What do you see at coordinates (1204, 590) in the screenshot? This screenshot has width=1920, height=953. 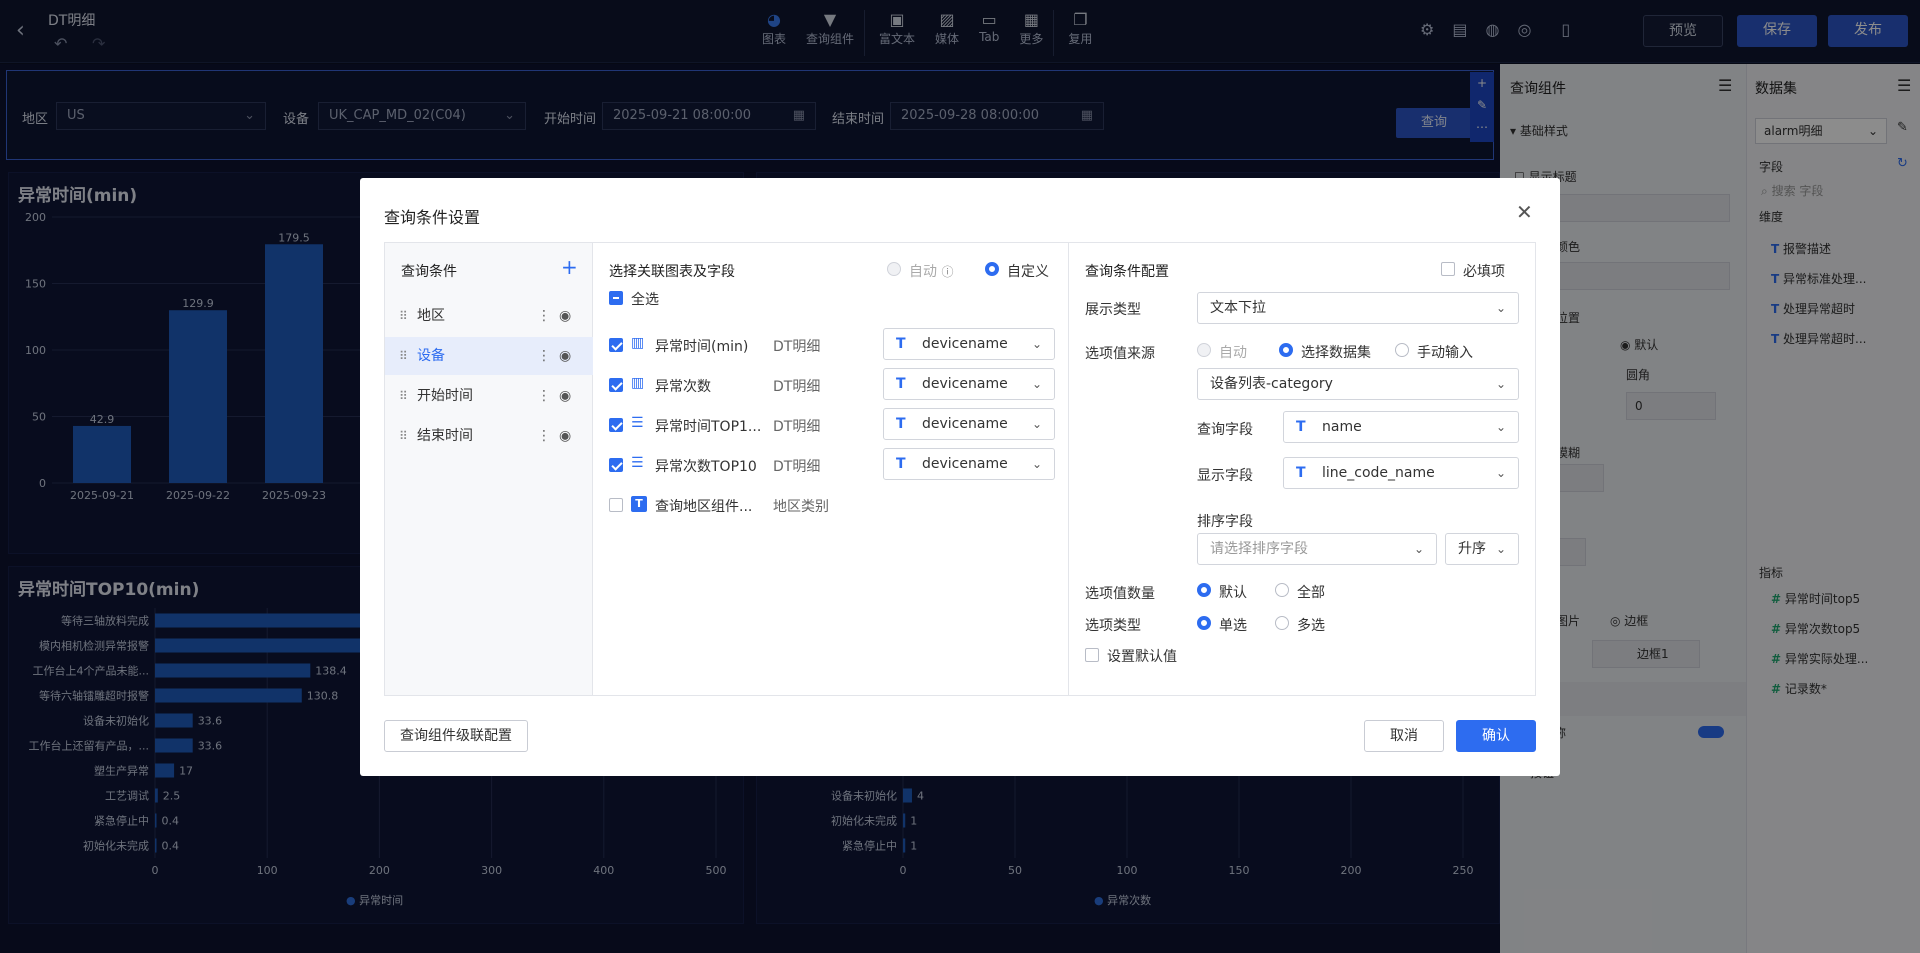 I see `count-default-radio` at bounding box center [1204, 590].